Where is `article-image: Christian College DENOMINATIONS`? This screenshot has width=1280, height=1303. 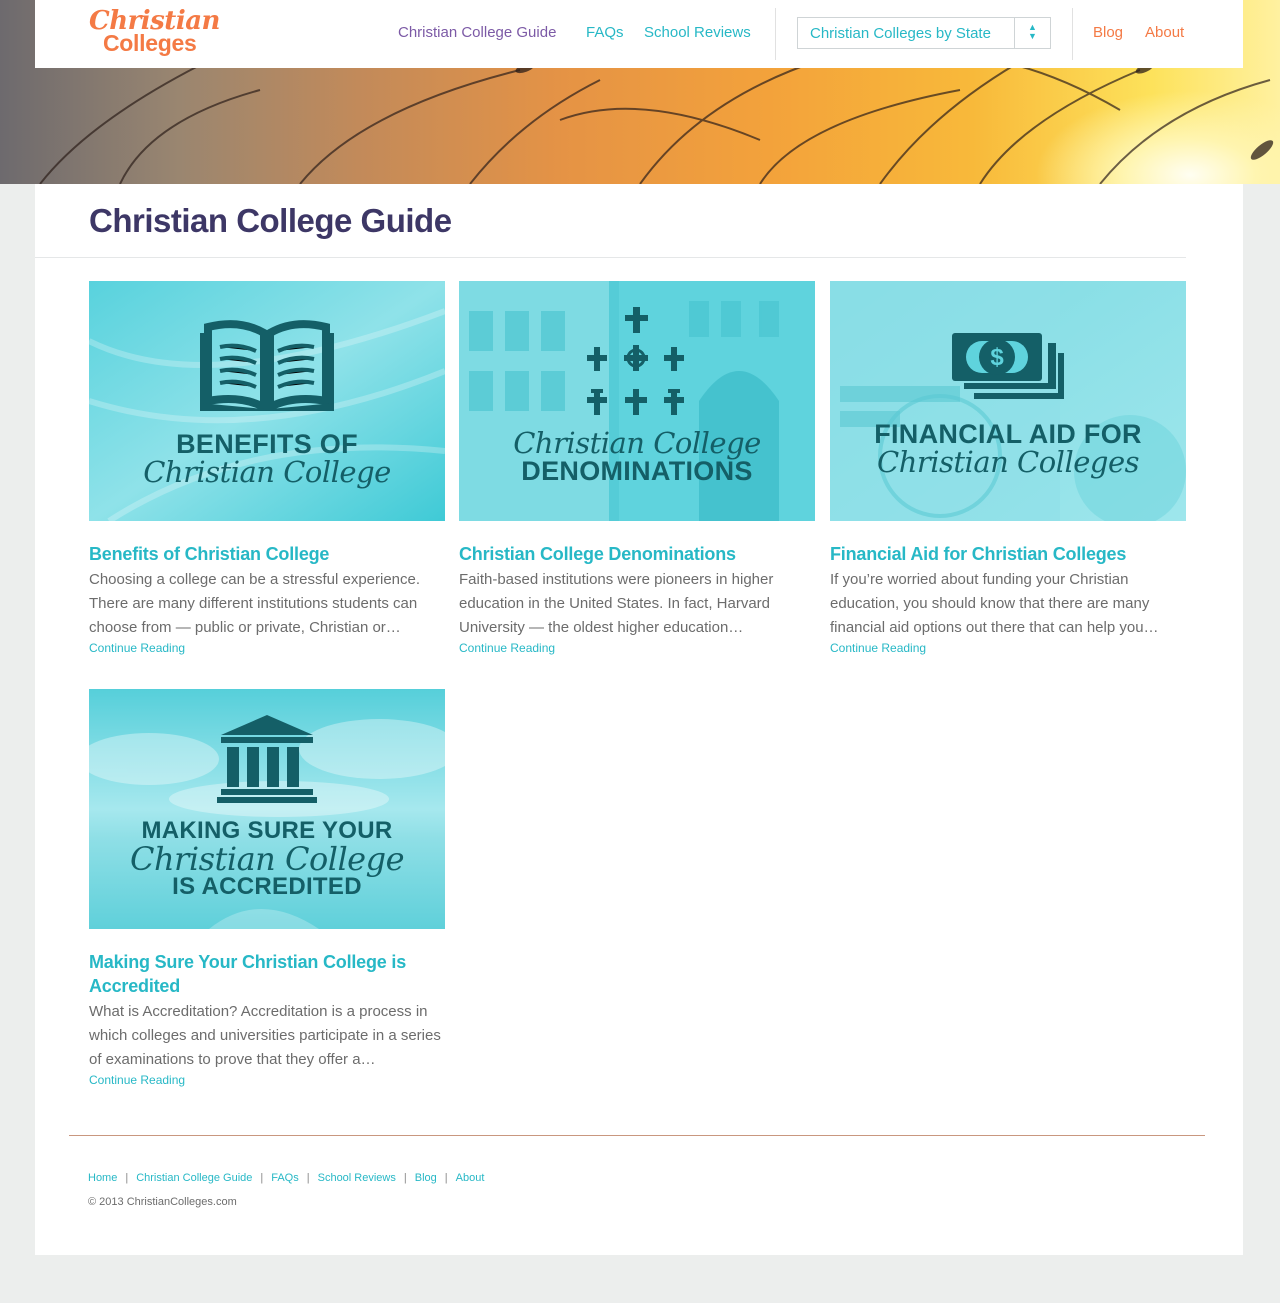
article-image: Christian College DENOMINATIONS is located at coordinates (637, 401).